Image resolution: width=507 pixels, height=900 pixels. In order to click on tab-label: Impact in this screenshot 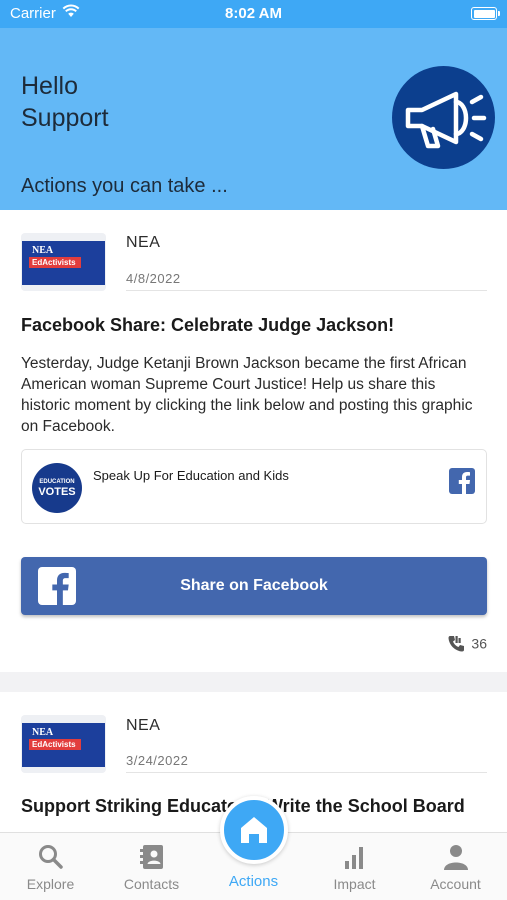, I will do `click(354, 884)`.